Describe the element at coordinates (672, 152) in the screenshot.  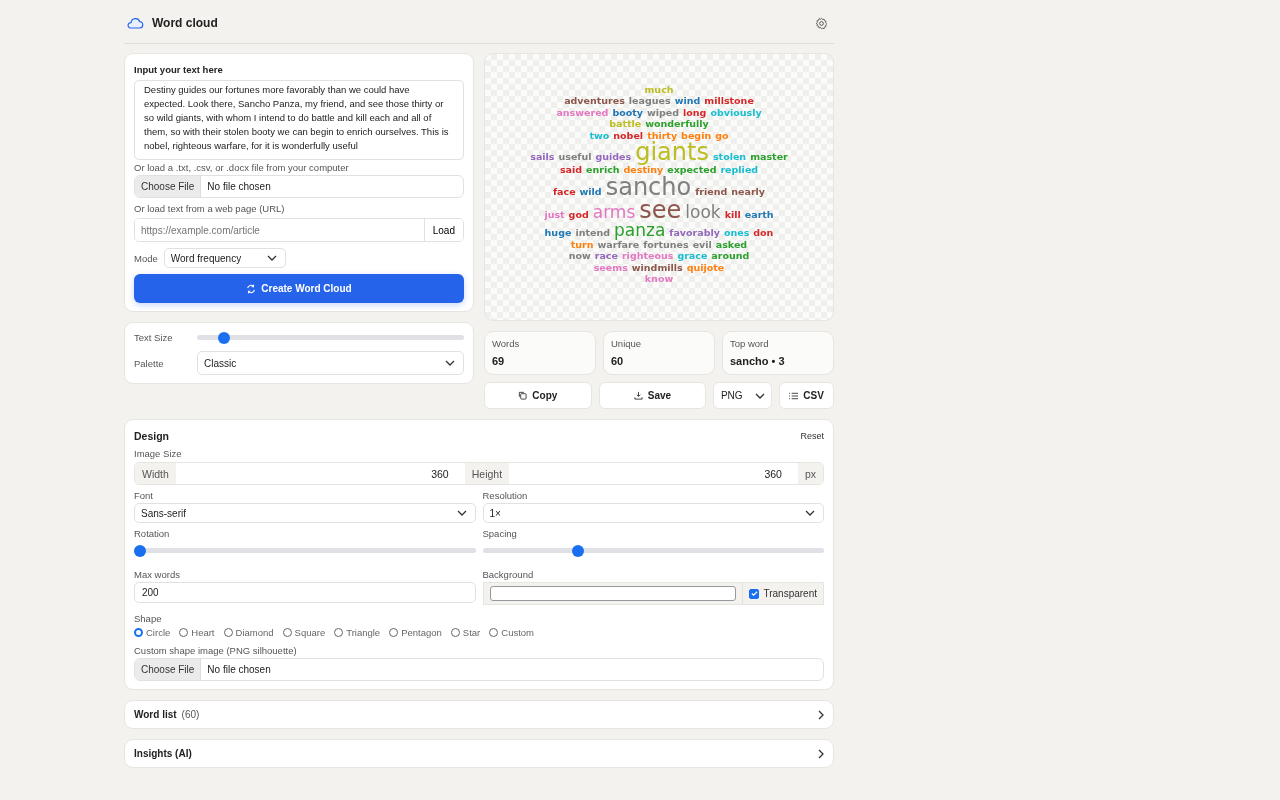
I see `cloud-word: giants` at that location.